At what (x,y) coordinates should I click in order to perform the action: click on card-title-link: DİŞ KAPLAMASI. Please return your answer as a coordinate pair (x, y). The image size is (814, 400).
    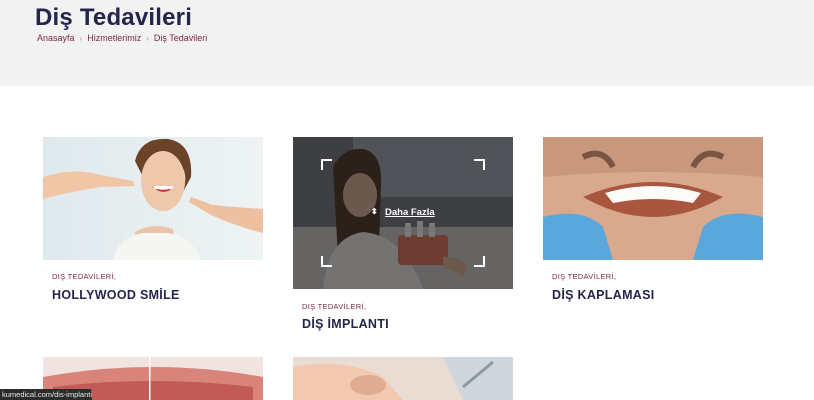
    Looking at the image, I should click on (603, 295).